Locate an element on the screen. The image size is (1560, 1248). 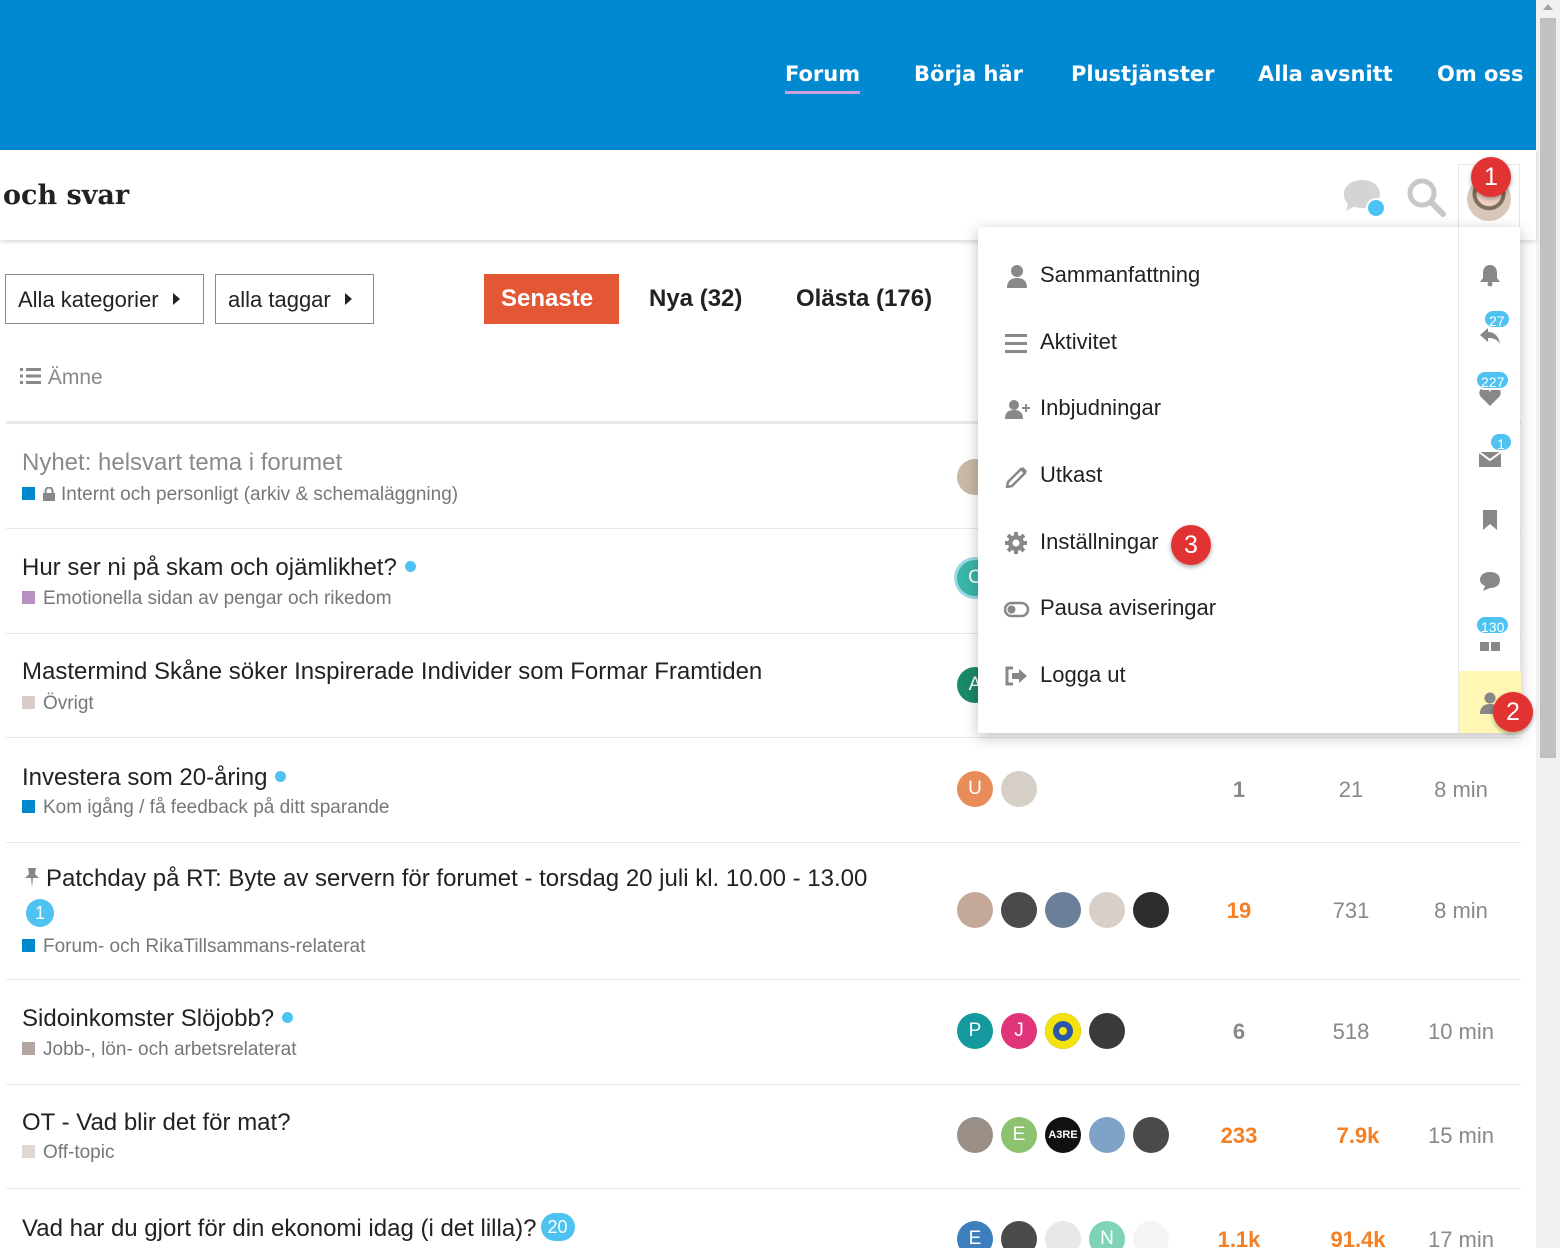
topic-category-label: Off-topic is located at coordinates (79, 1152).